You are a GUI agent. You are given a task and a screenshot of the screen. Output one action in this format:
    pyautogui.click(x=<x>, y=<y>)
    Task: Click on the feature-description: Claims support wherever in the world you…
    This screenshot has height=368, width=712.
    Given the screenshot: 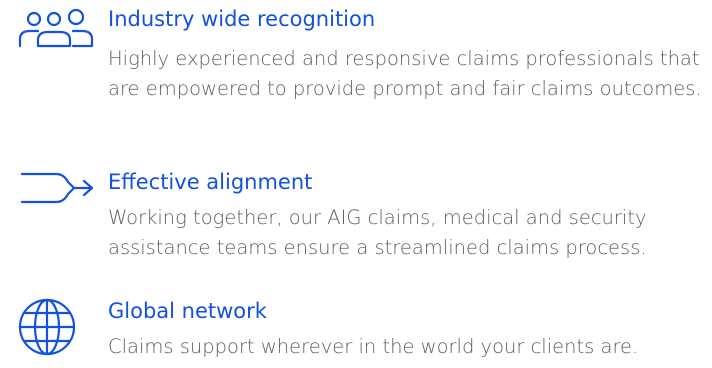 What is the action you would take?
    pyautogui.click(x=373, y=346)
    